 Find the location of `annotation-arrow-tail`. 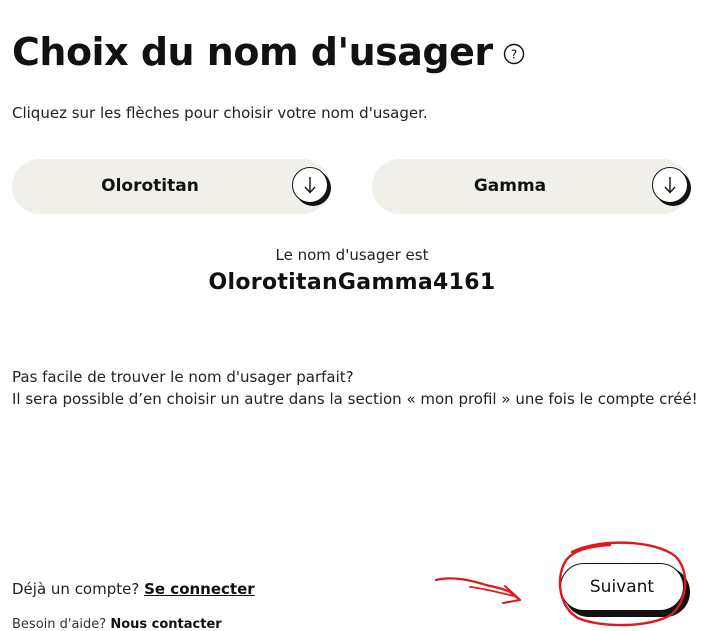

annotation-arrow-tail is located at coordinates (492, 591).